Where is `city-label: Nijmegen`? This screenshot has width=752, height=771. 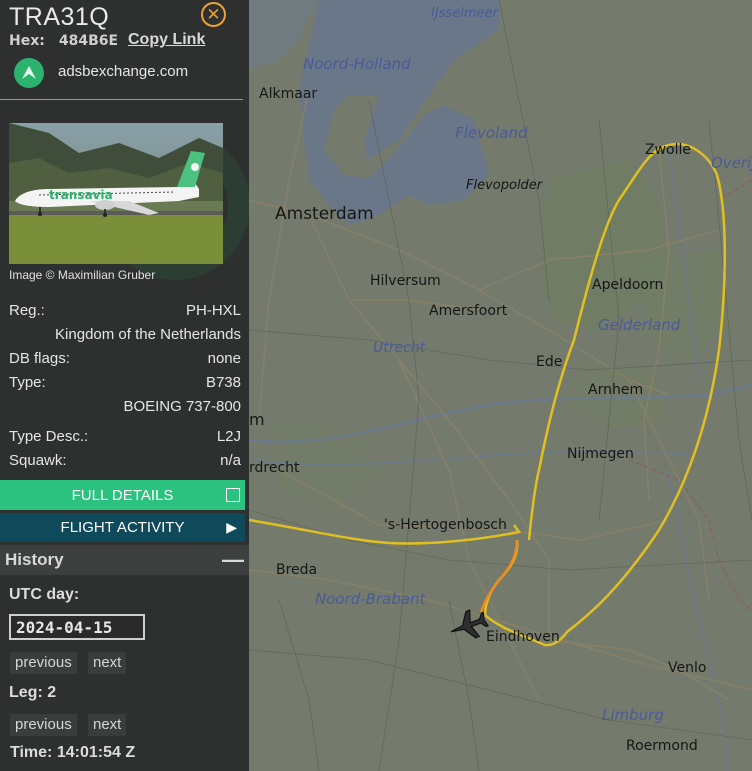 city-label: Nijmegen is located at coordinates (600, 454).